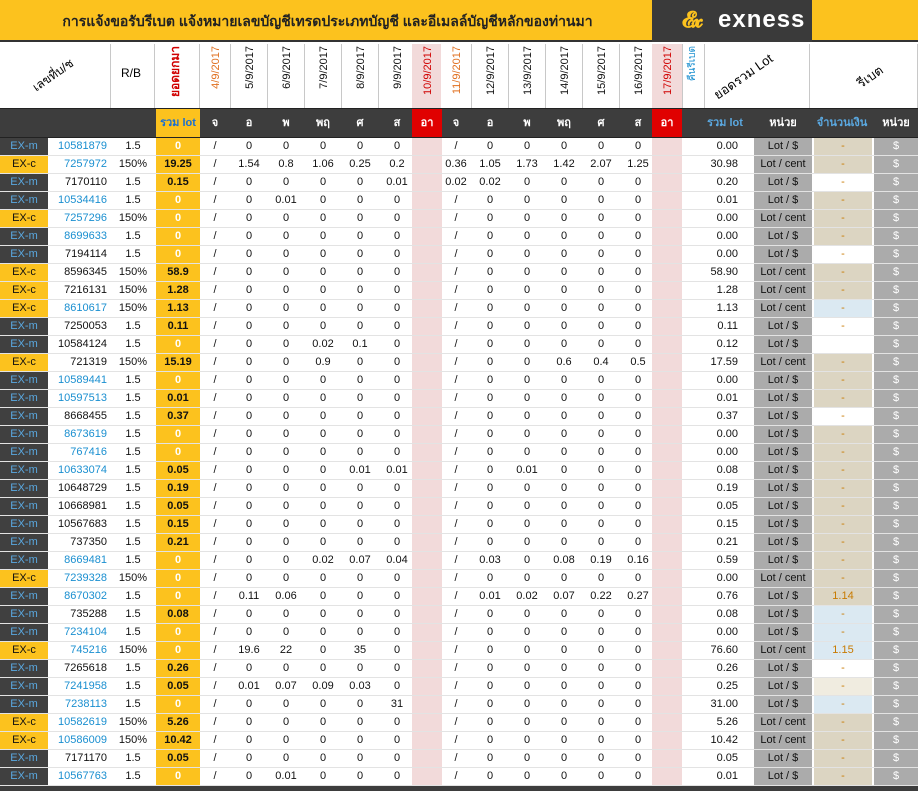 Image resolution: width=918 pixels, height=791 pixels. What do you see at coordinates (667, 123) in the screenshot?
I see `subheader-day: อา` at bounding box center [667, 123].